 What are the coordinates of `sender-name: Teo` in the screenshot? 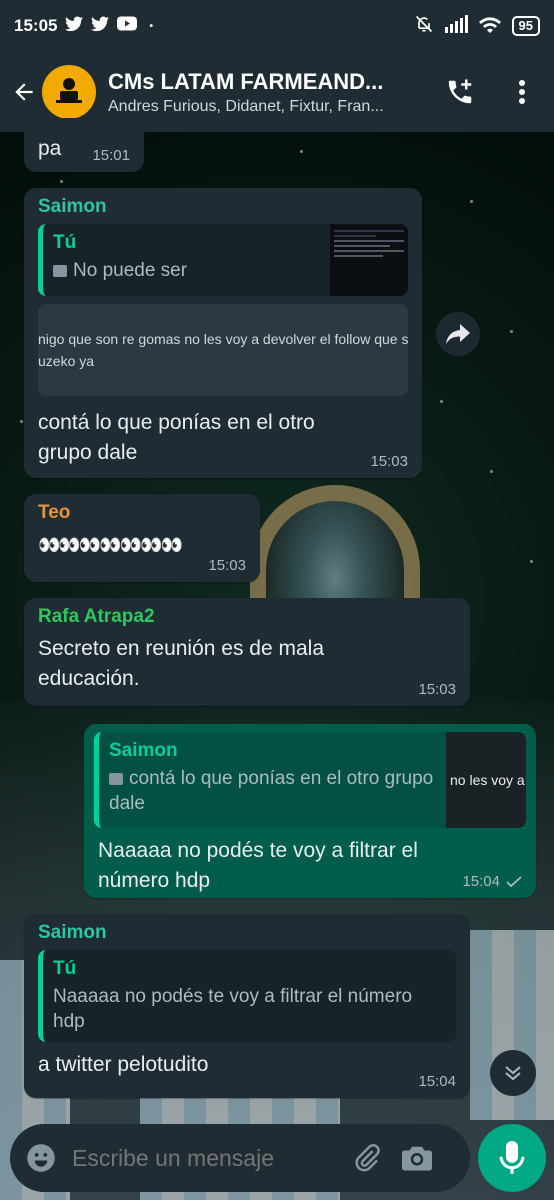 It's located at (54, 512).